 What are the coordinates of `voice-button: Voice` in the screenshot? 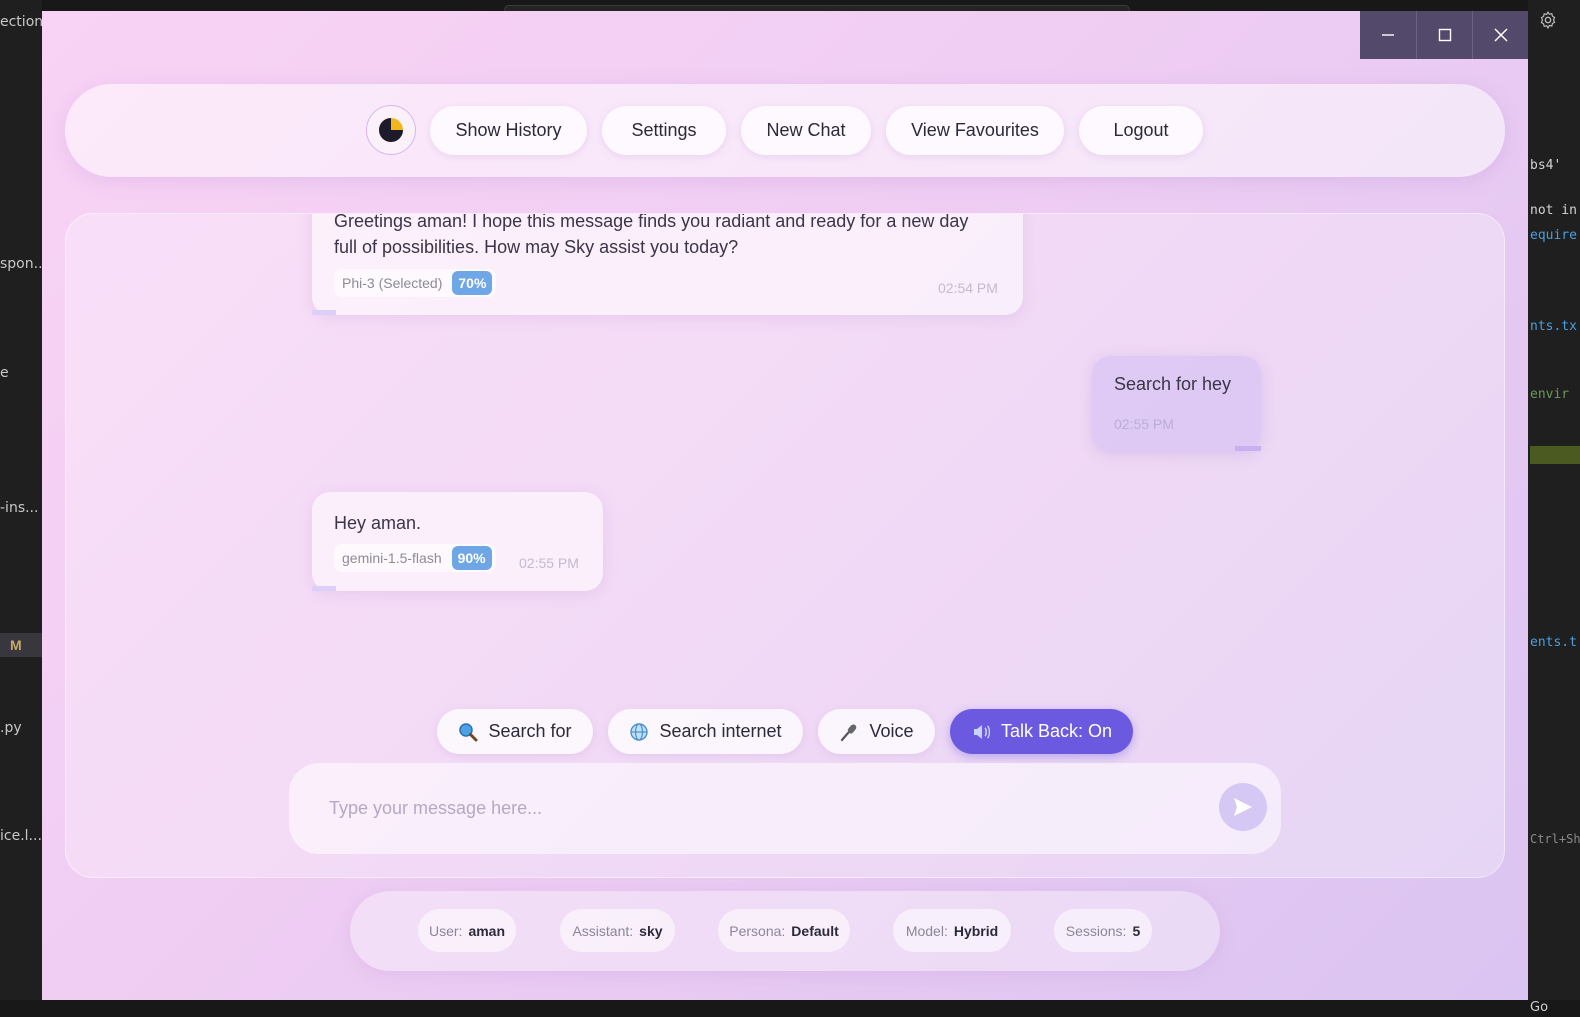 It's located at (876, 731).